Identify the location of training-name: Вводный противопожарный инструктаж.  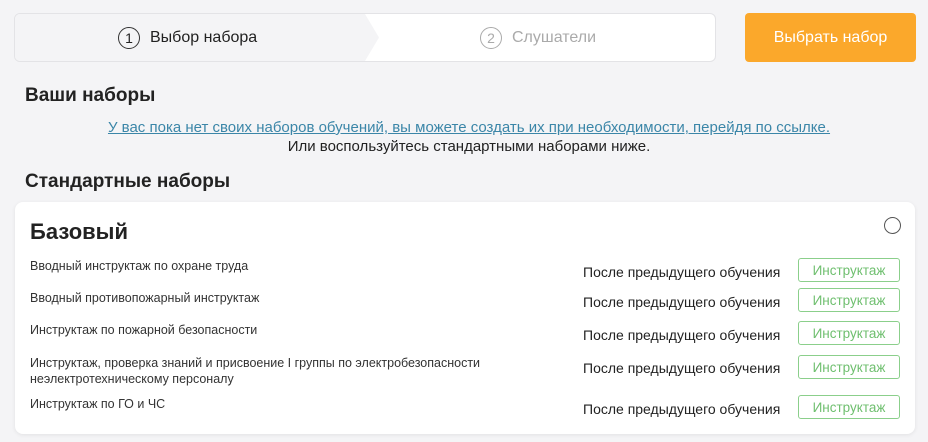
(145, 298).